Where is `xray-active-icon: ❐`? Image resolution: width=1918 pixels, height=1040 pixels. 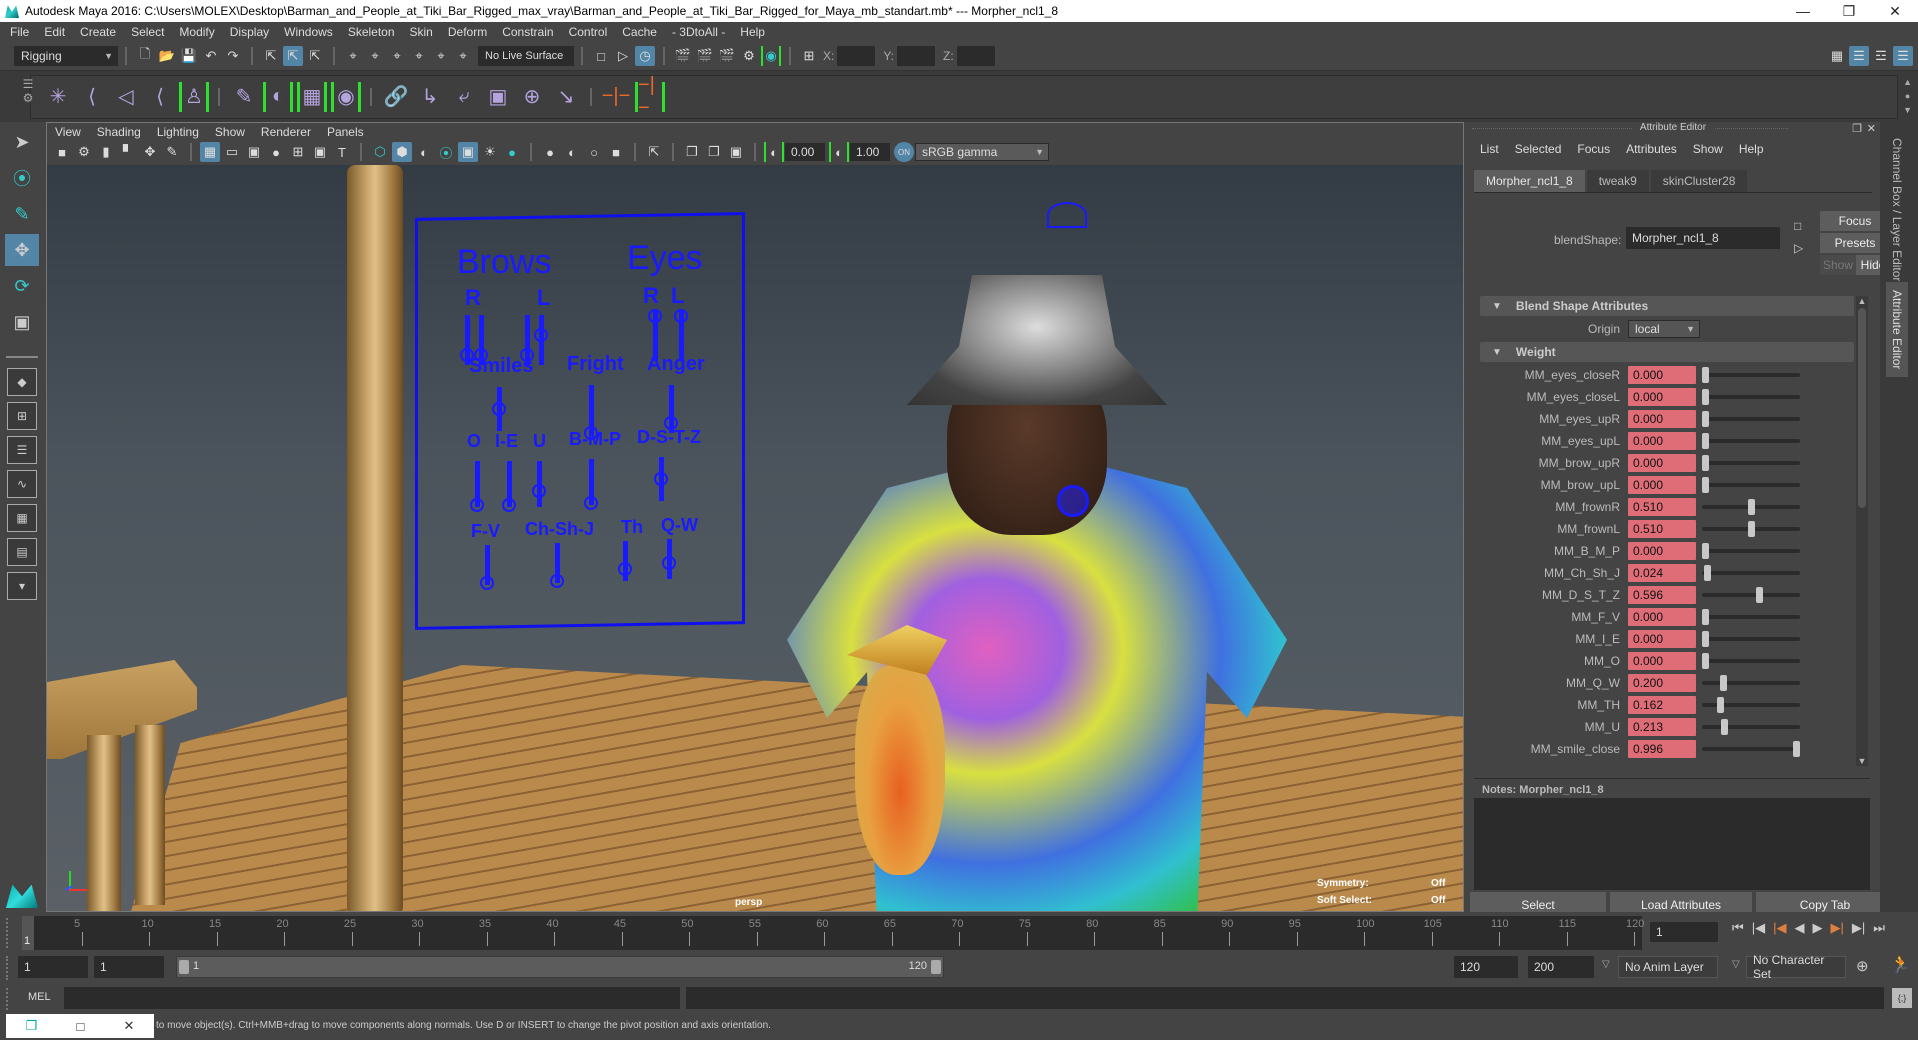 xray-active-icon: ❐ is located at coordinates (714, 152).